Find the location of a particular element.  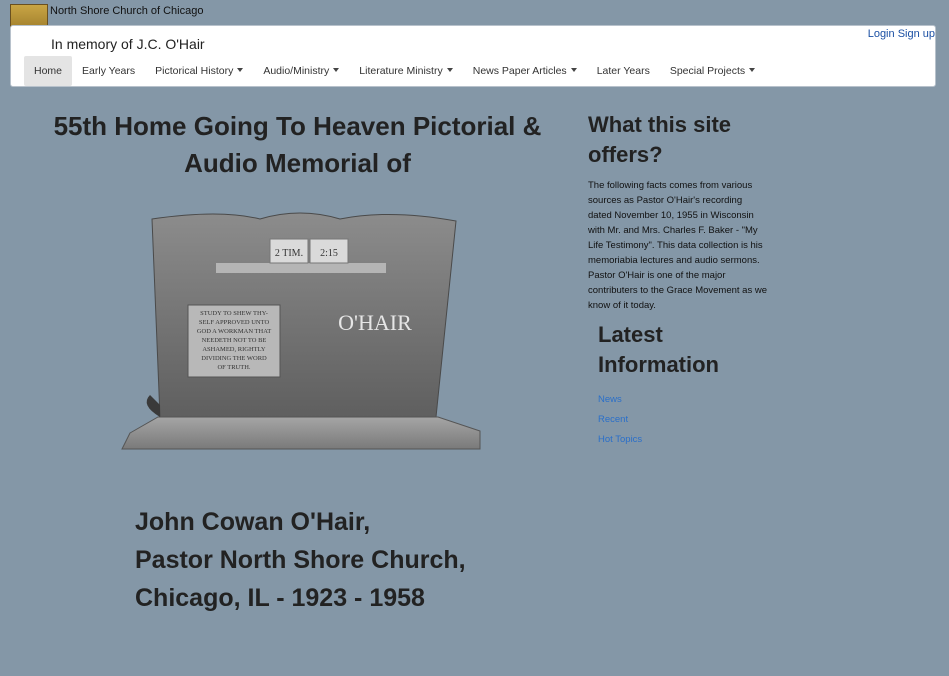

nav-item-home: Home is located at coordinates (48, 71).